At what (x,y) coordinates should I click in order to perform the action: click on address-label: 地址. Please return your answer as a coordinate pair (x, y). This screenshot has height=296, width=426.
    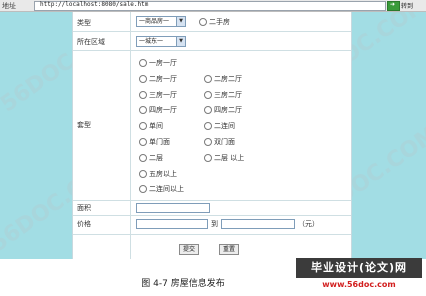
    Looking at the image, I should click on (9, 6).